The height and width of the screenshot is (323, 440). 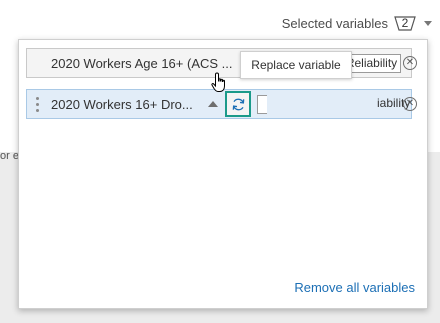 I want to click on replace-variable-tooltip: Replace variable, so click(x=296, y=65).